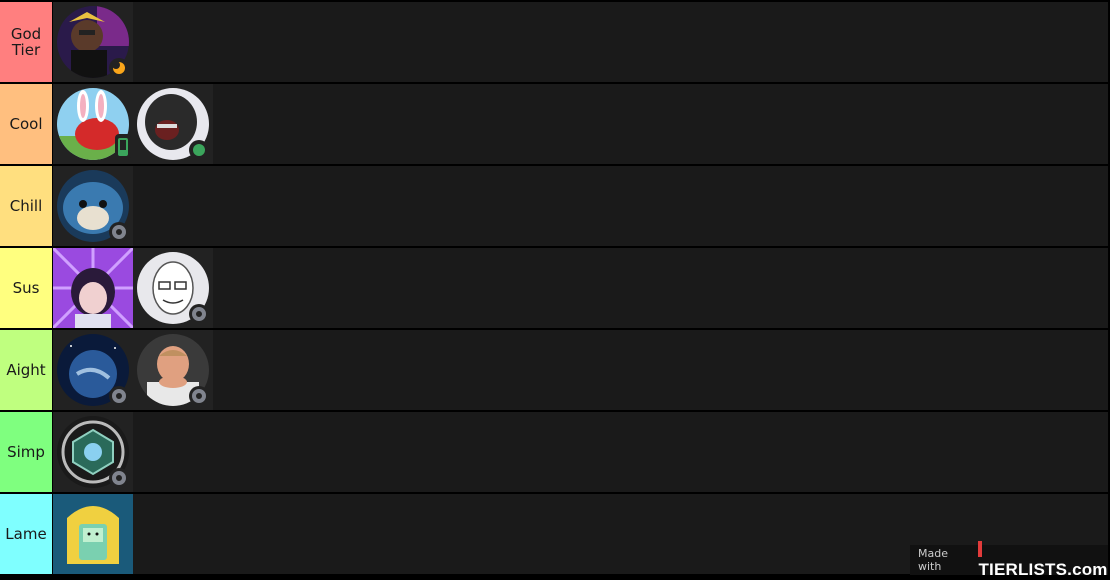 This screenshot has height=580, width=1110. Describe the element at coordinates (26, 534) in the screenshot. I see `tier-label: Lame` at that location.